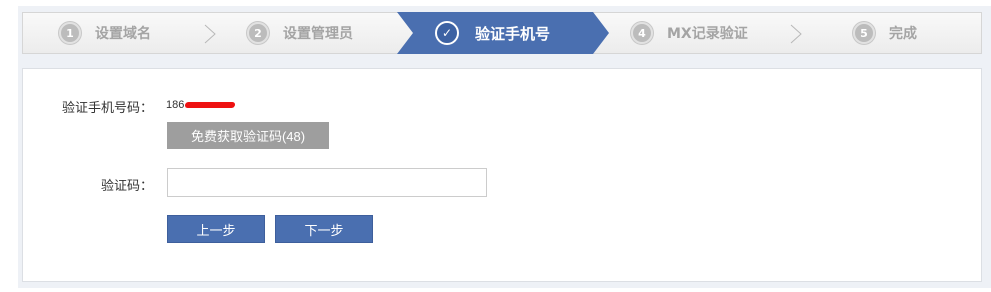 The width and height of the screenshot is (991, 292). Describe the element at coordinates (70, 33) in the screenshot. I see `step-number-1: 1` at that location.